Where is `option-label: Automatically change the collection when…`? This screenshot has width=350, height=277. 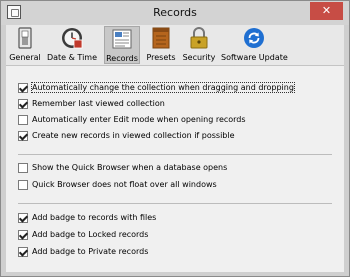 option-label: Automatically change the collection when… is located at coordinates (163, 87).